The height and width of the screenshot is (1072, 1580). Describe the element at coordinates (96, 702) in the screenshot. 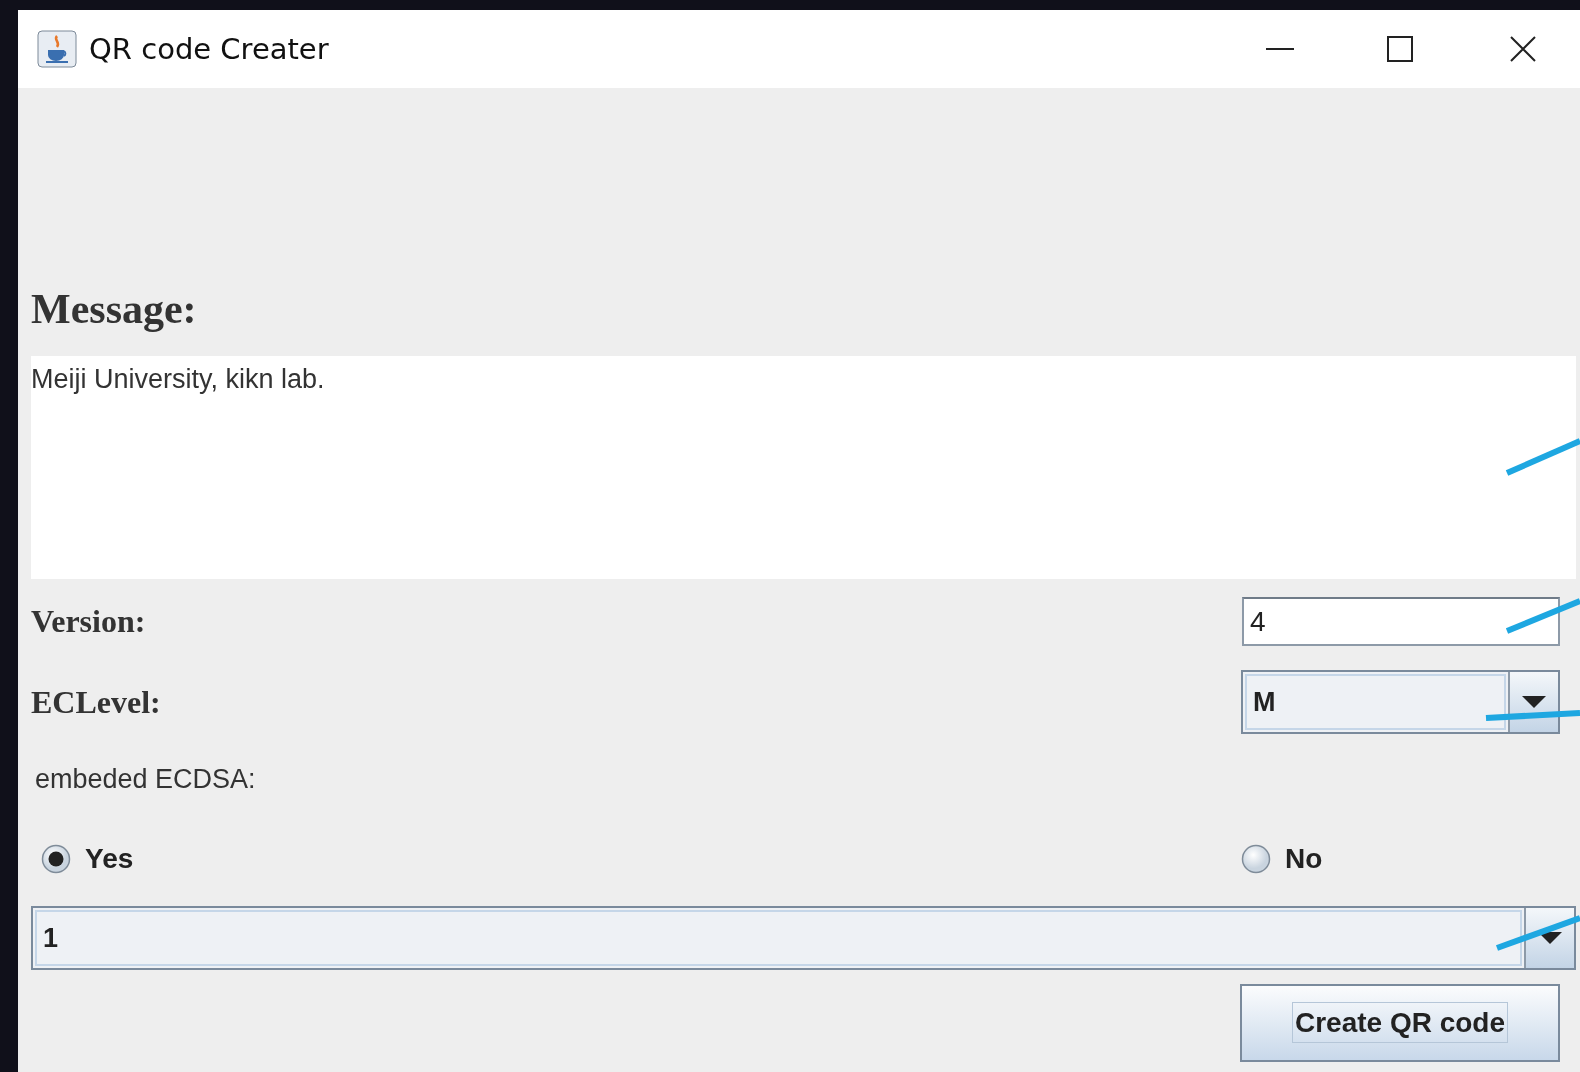

I see `ec-level-label: ECLevel:` at that location.